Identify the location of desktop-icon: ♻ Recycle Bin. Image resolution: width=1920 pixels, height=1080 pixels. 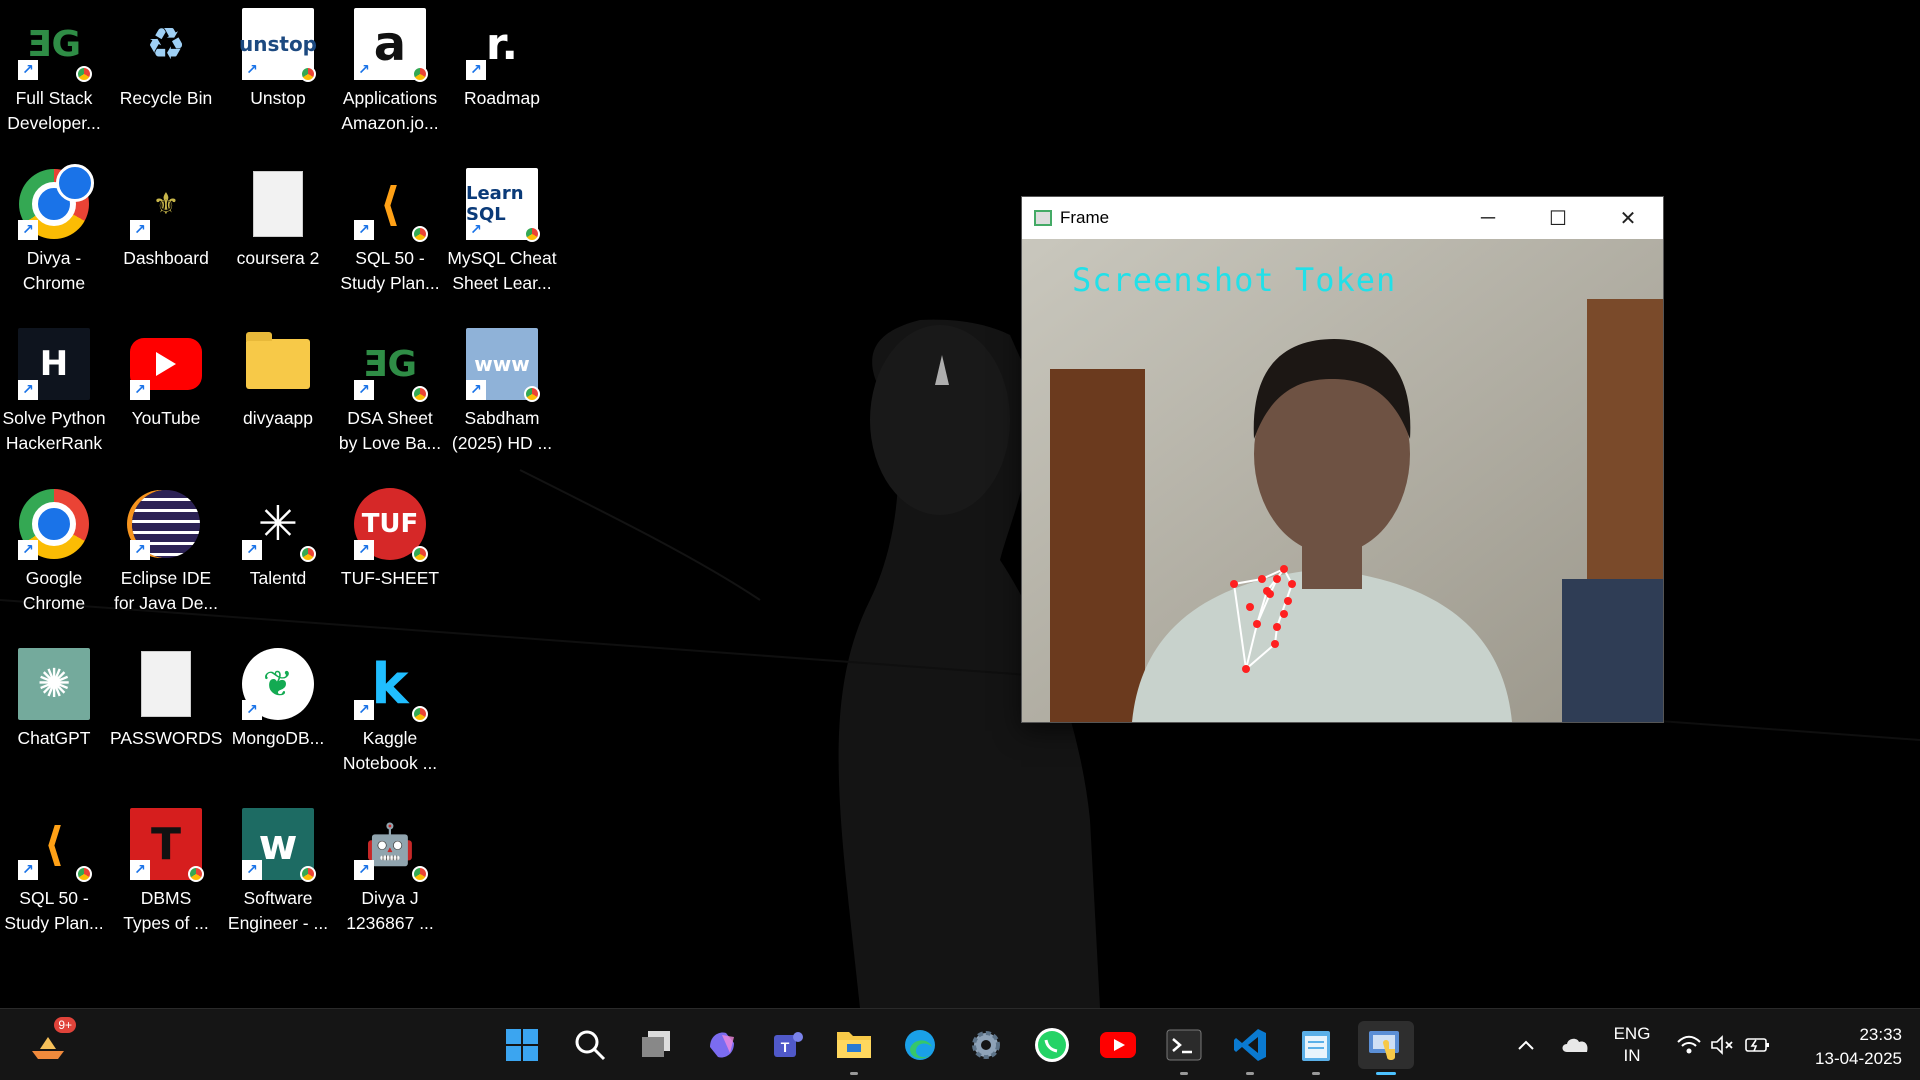
(166, 75).